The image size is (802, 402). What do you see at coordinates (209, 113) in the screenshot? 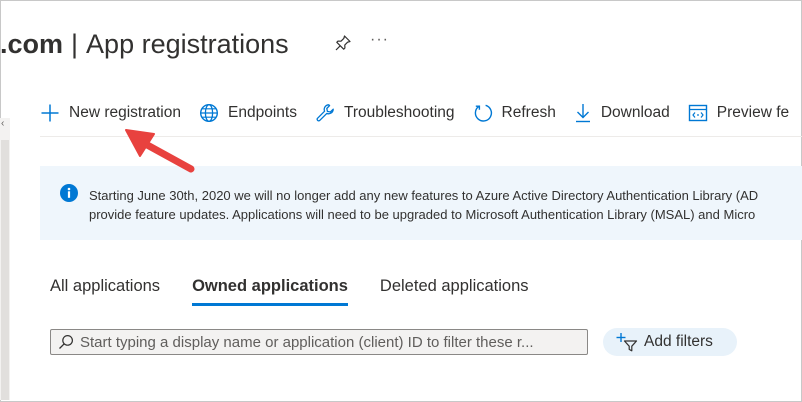
I see `globe-icon` at bounding box center [209, 113].